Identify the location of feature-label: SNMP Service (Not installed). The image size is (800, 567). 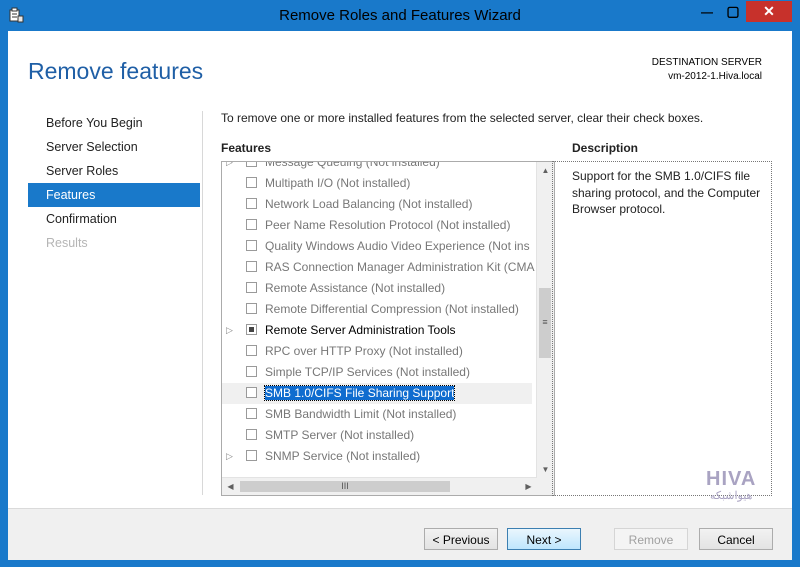
(343, 456).